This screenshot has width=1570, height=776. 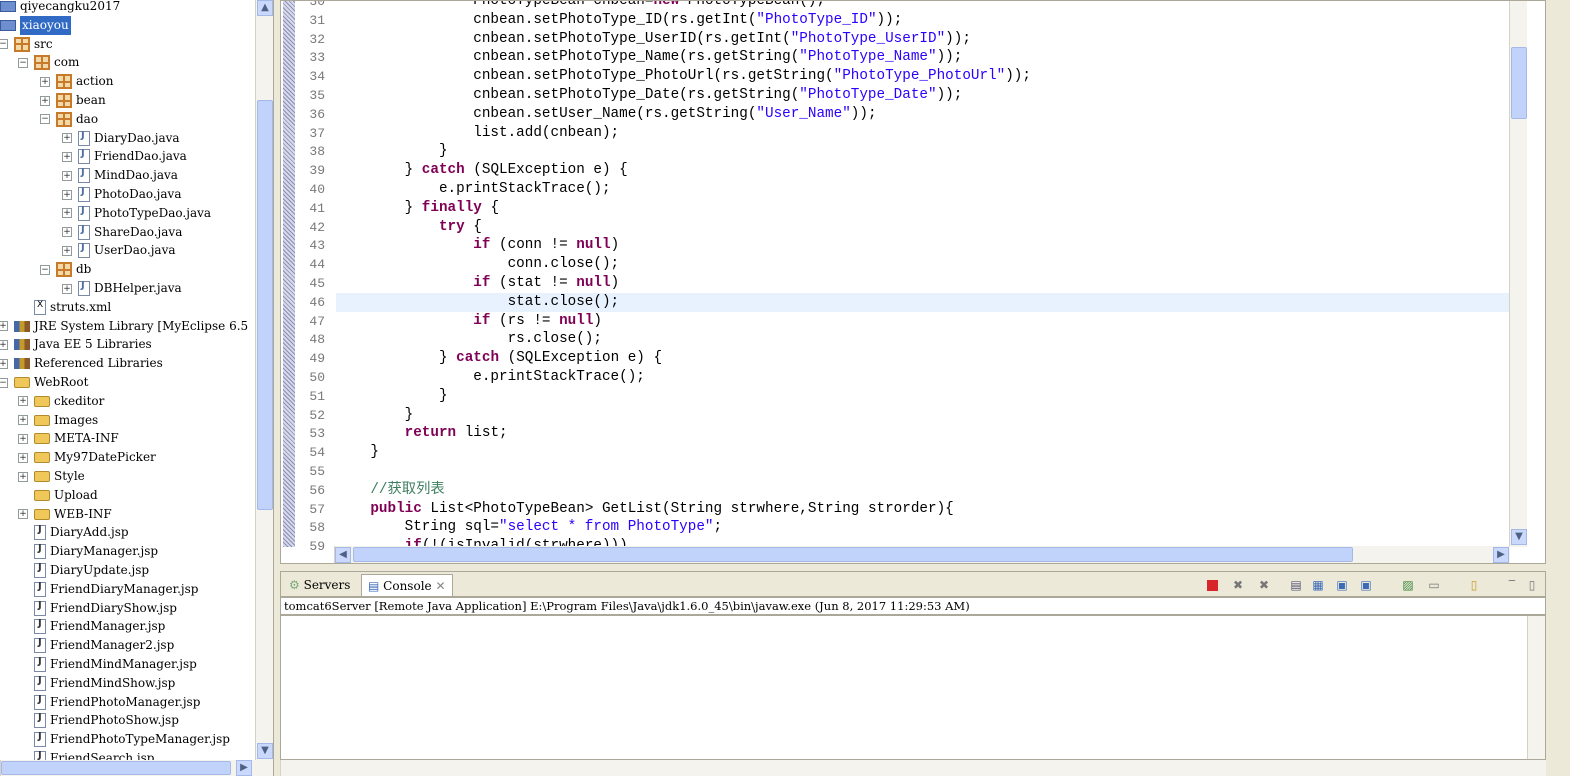 What do you see at coordinates (1532, 585) in the screenshot?
I see `maximize-icon: ▯` at bounding box center [1532, 585].